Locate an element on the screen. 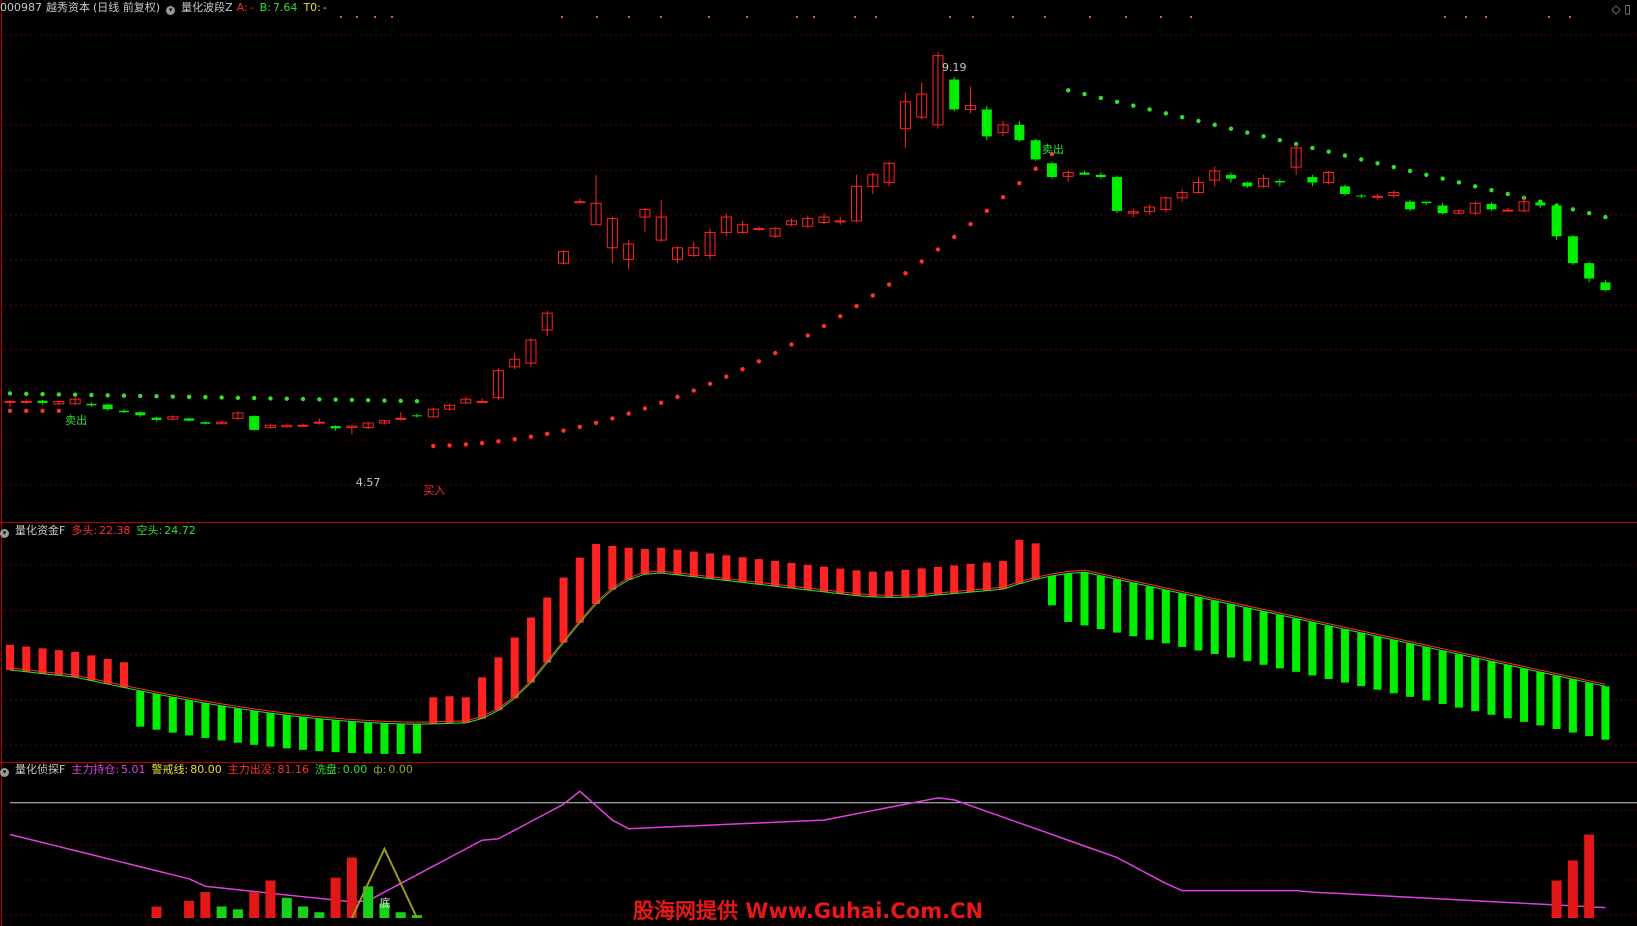 The height and width of the screenshot is (926, 1637). window-icon: ▯ is located at coordinates (1627, 9).